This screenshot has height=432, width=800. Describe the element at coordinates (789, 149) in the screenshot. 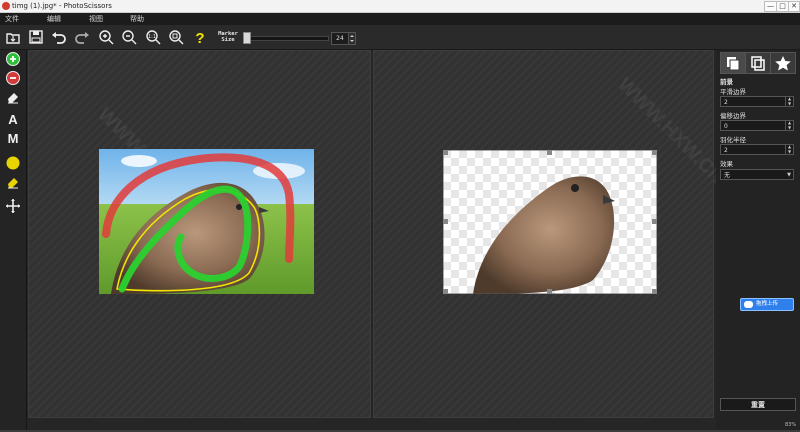

I see `feather-spinner: ▲ ▼` at that location.